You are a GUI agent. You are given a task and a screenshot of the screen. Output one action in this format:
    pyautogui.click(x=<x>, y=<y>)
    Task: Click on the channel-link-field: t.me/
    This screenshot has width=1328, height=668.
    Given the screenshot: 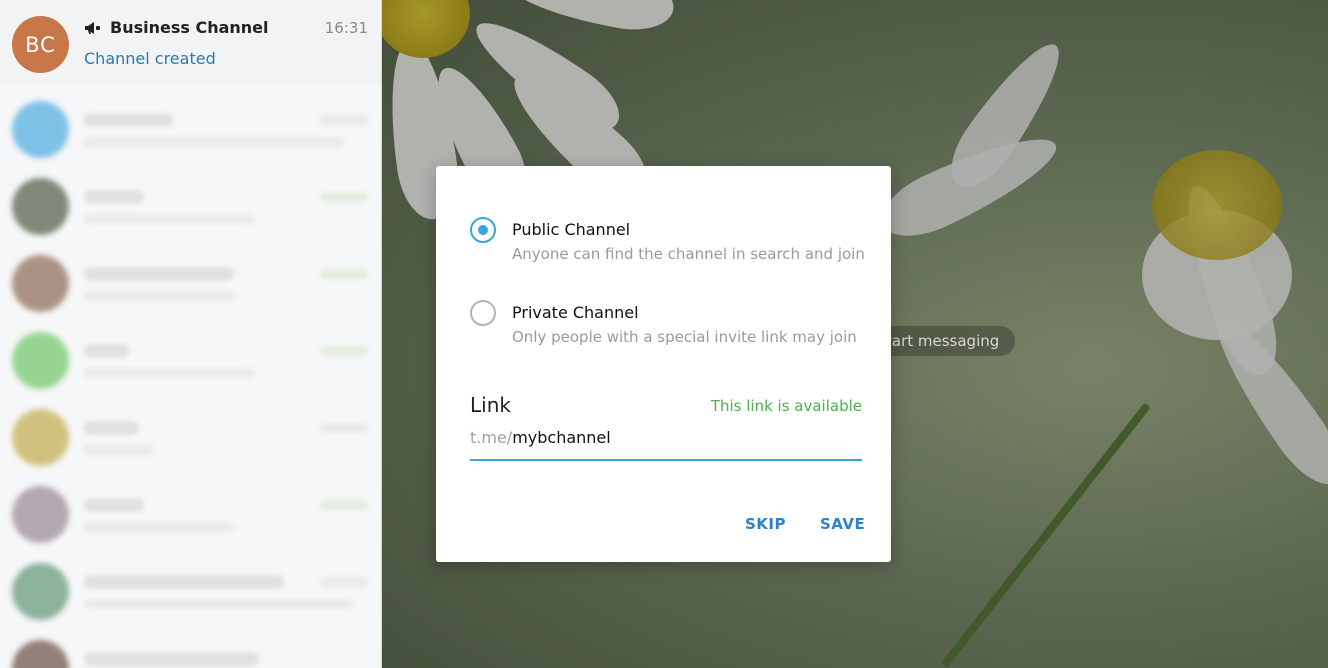 What is the action you would take?
    pyautogui.click(x=666, y=444)
    